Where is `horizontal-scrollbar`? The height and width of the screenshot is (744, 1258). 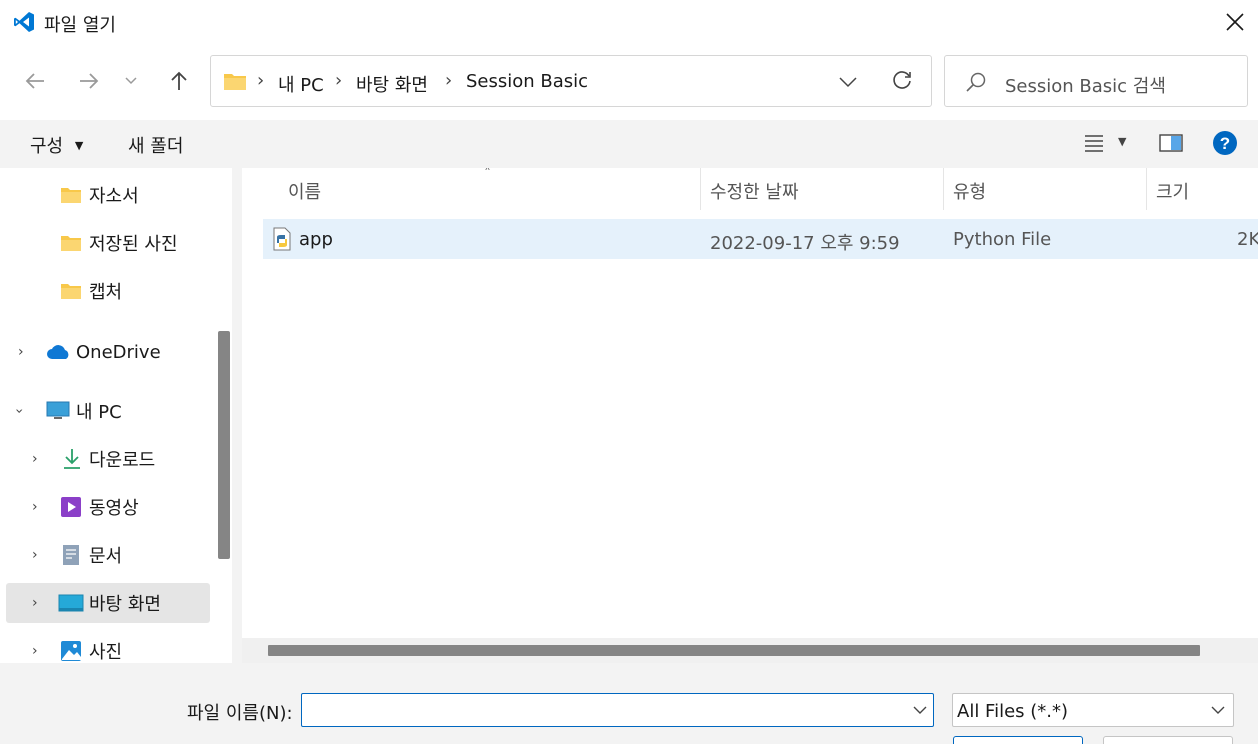
horizontal-scrollbar is located at coordinates (750, 650).